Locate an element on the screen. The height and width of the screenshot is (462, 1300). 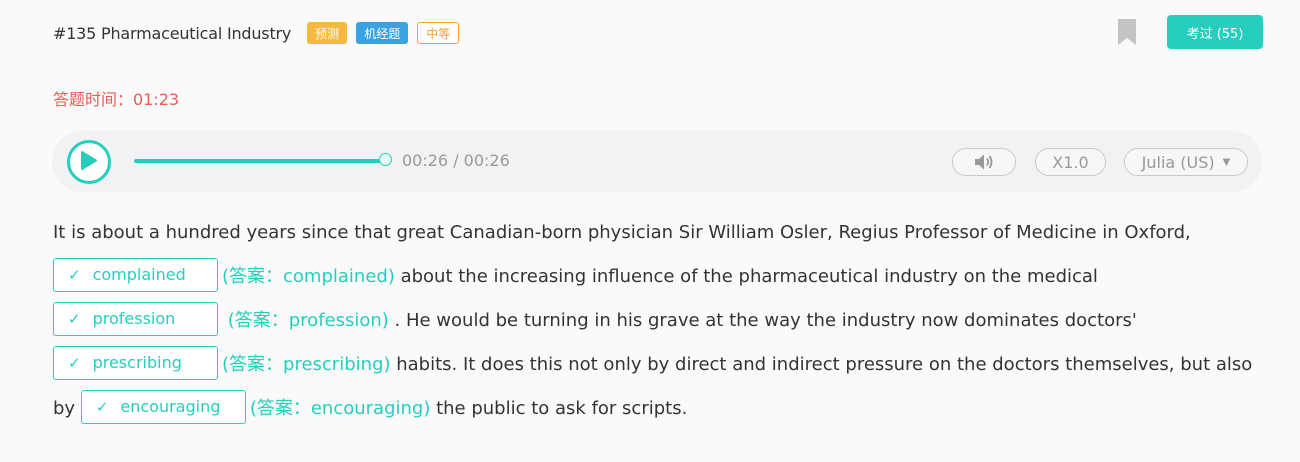
blank-value: profession is located at coordinates (134, 318).